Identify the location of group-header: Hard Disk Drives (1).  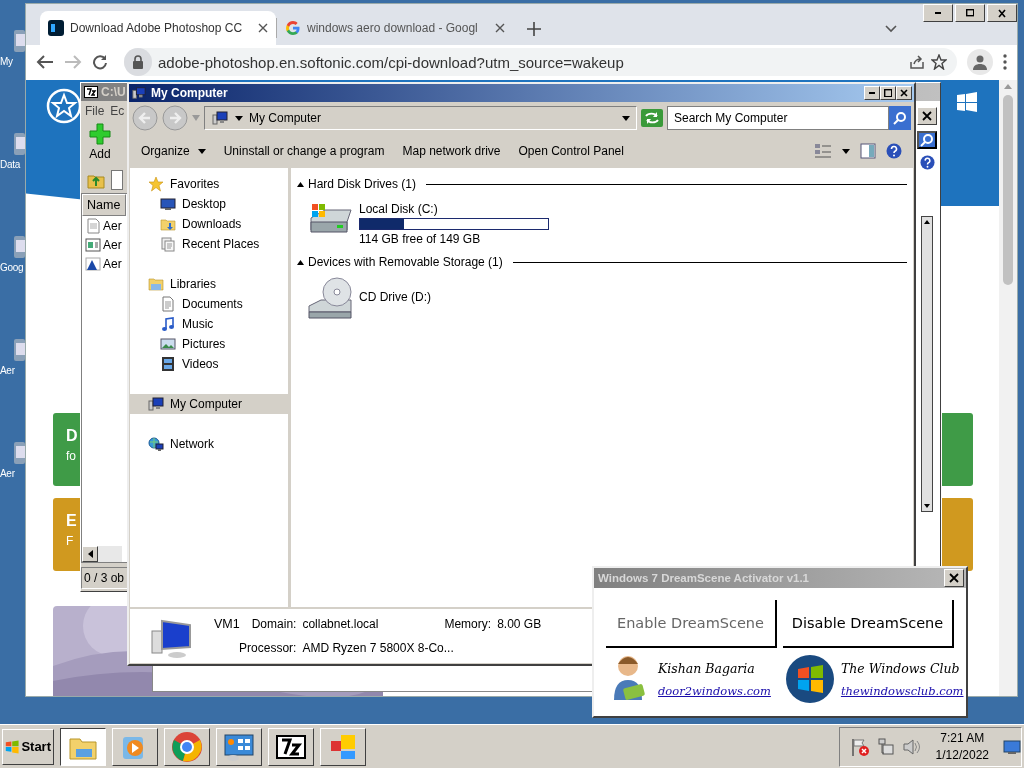
(362, 184).